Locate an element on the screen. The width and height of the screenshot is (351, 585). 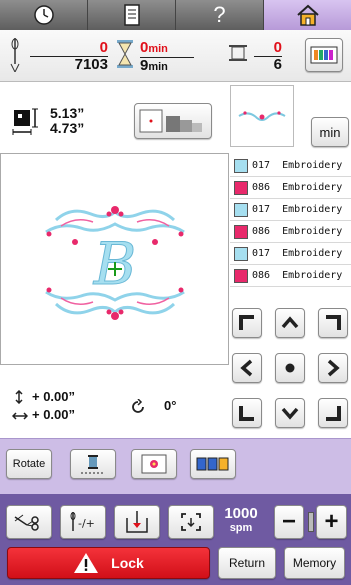
thread-cutter-button is located at coordinates (29, 522).